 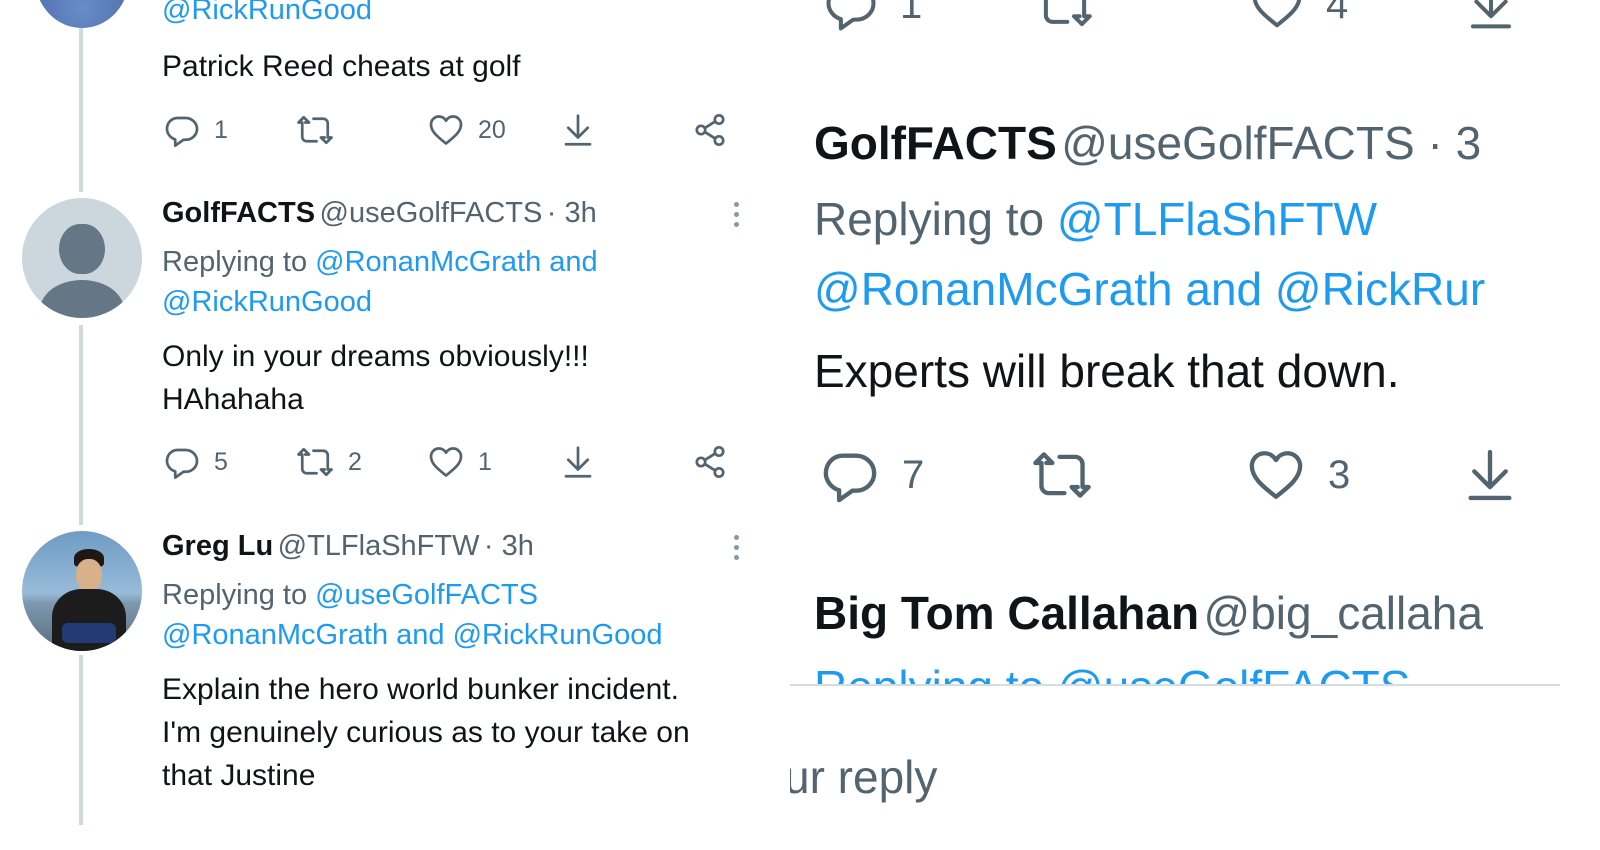 What do you see at coordinates (1337, 13) in the screenshot?
I see `like-count: 4` at bounding box center [1337, 13].